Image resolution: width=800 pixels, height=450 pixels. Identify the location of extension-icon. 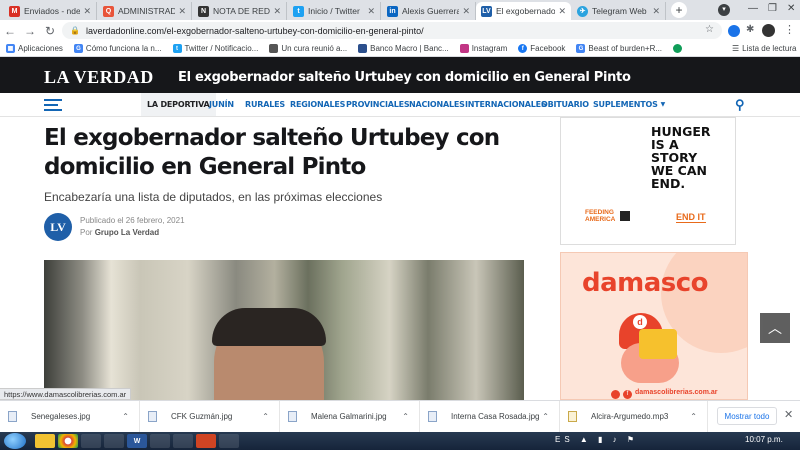
(734, 31).